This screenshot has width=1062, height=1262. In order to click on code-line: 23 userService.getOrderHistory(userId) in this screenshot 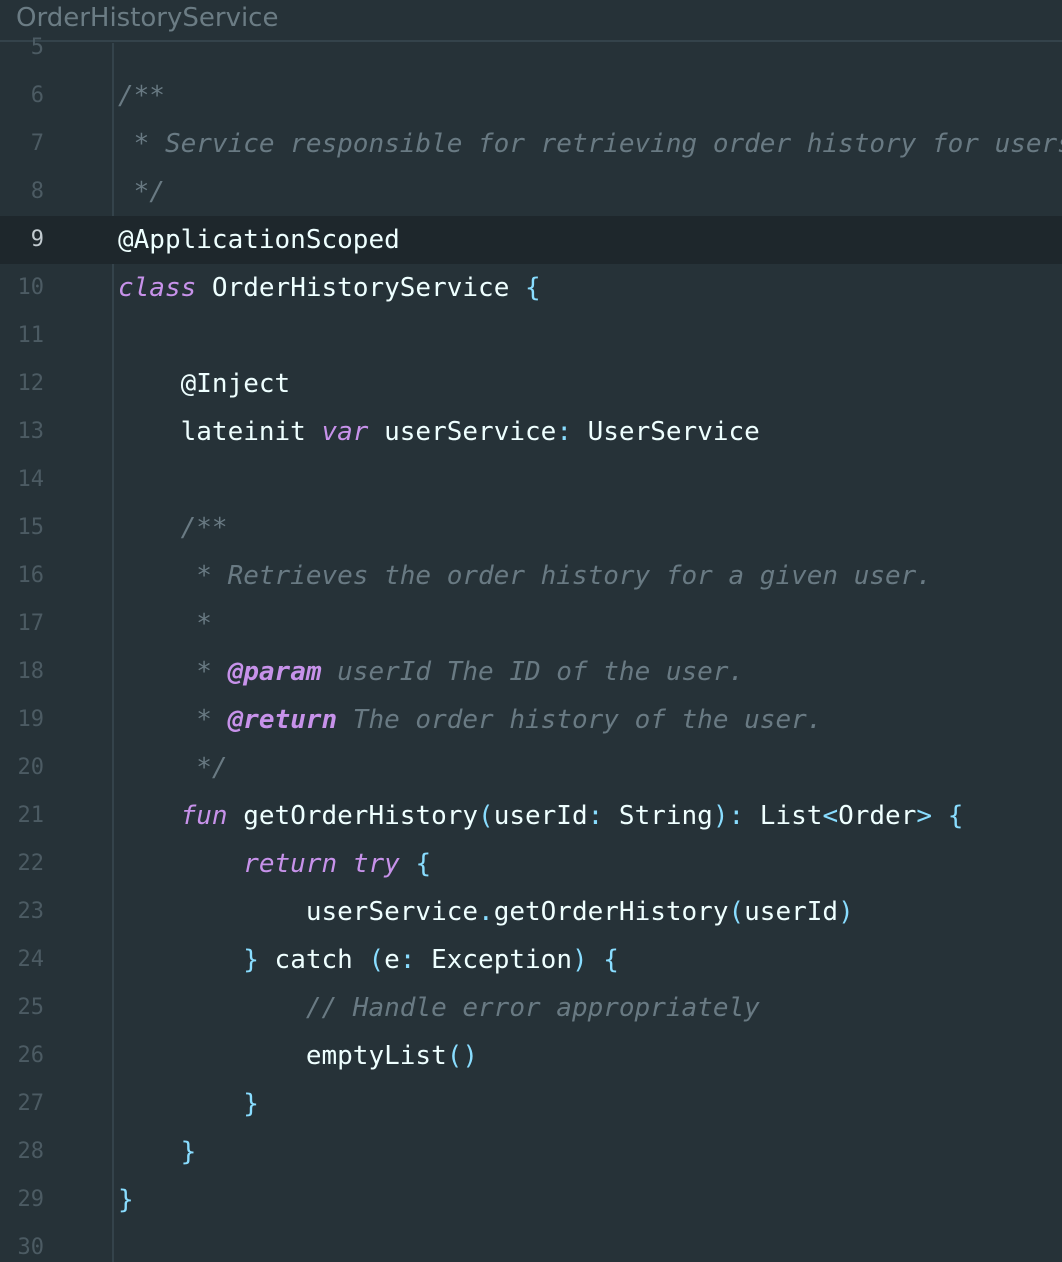, I will do `click(531, 912)`.